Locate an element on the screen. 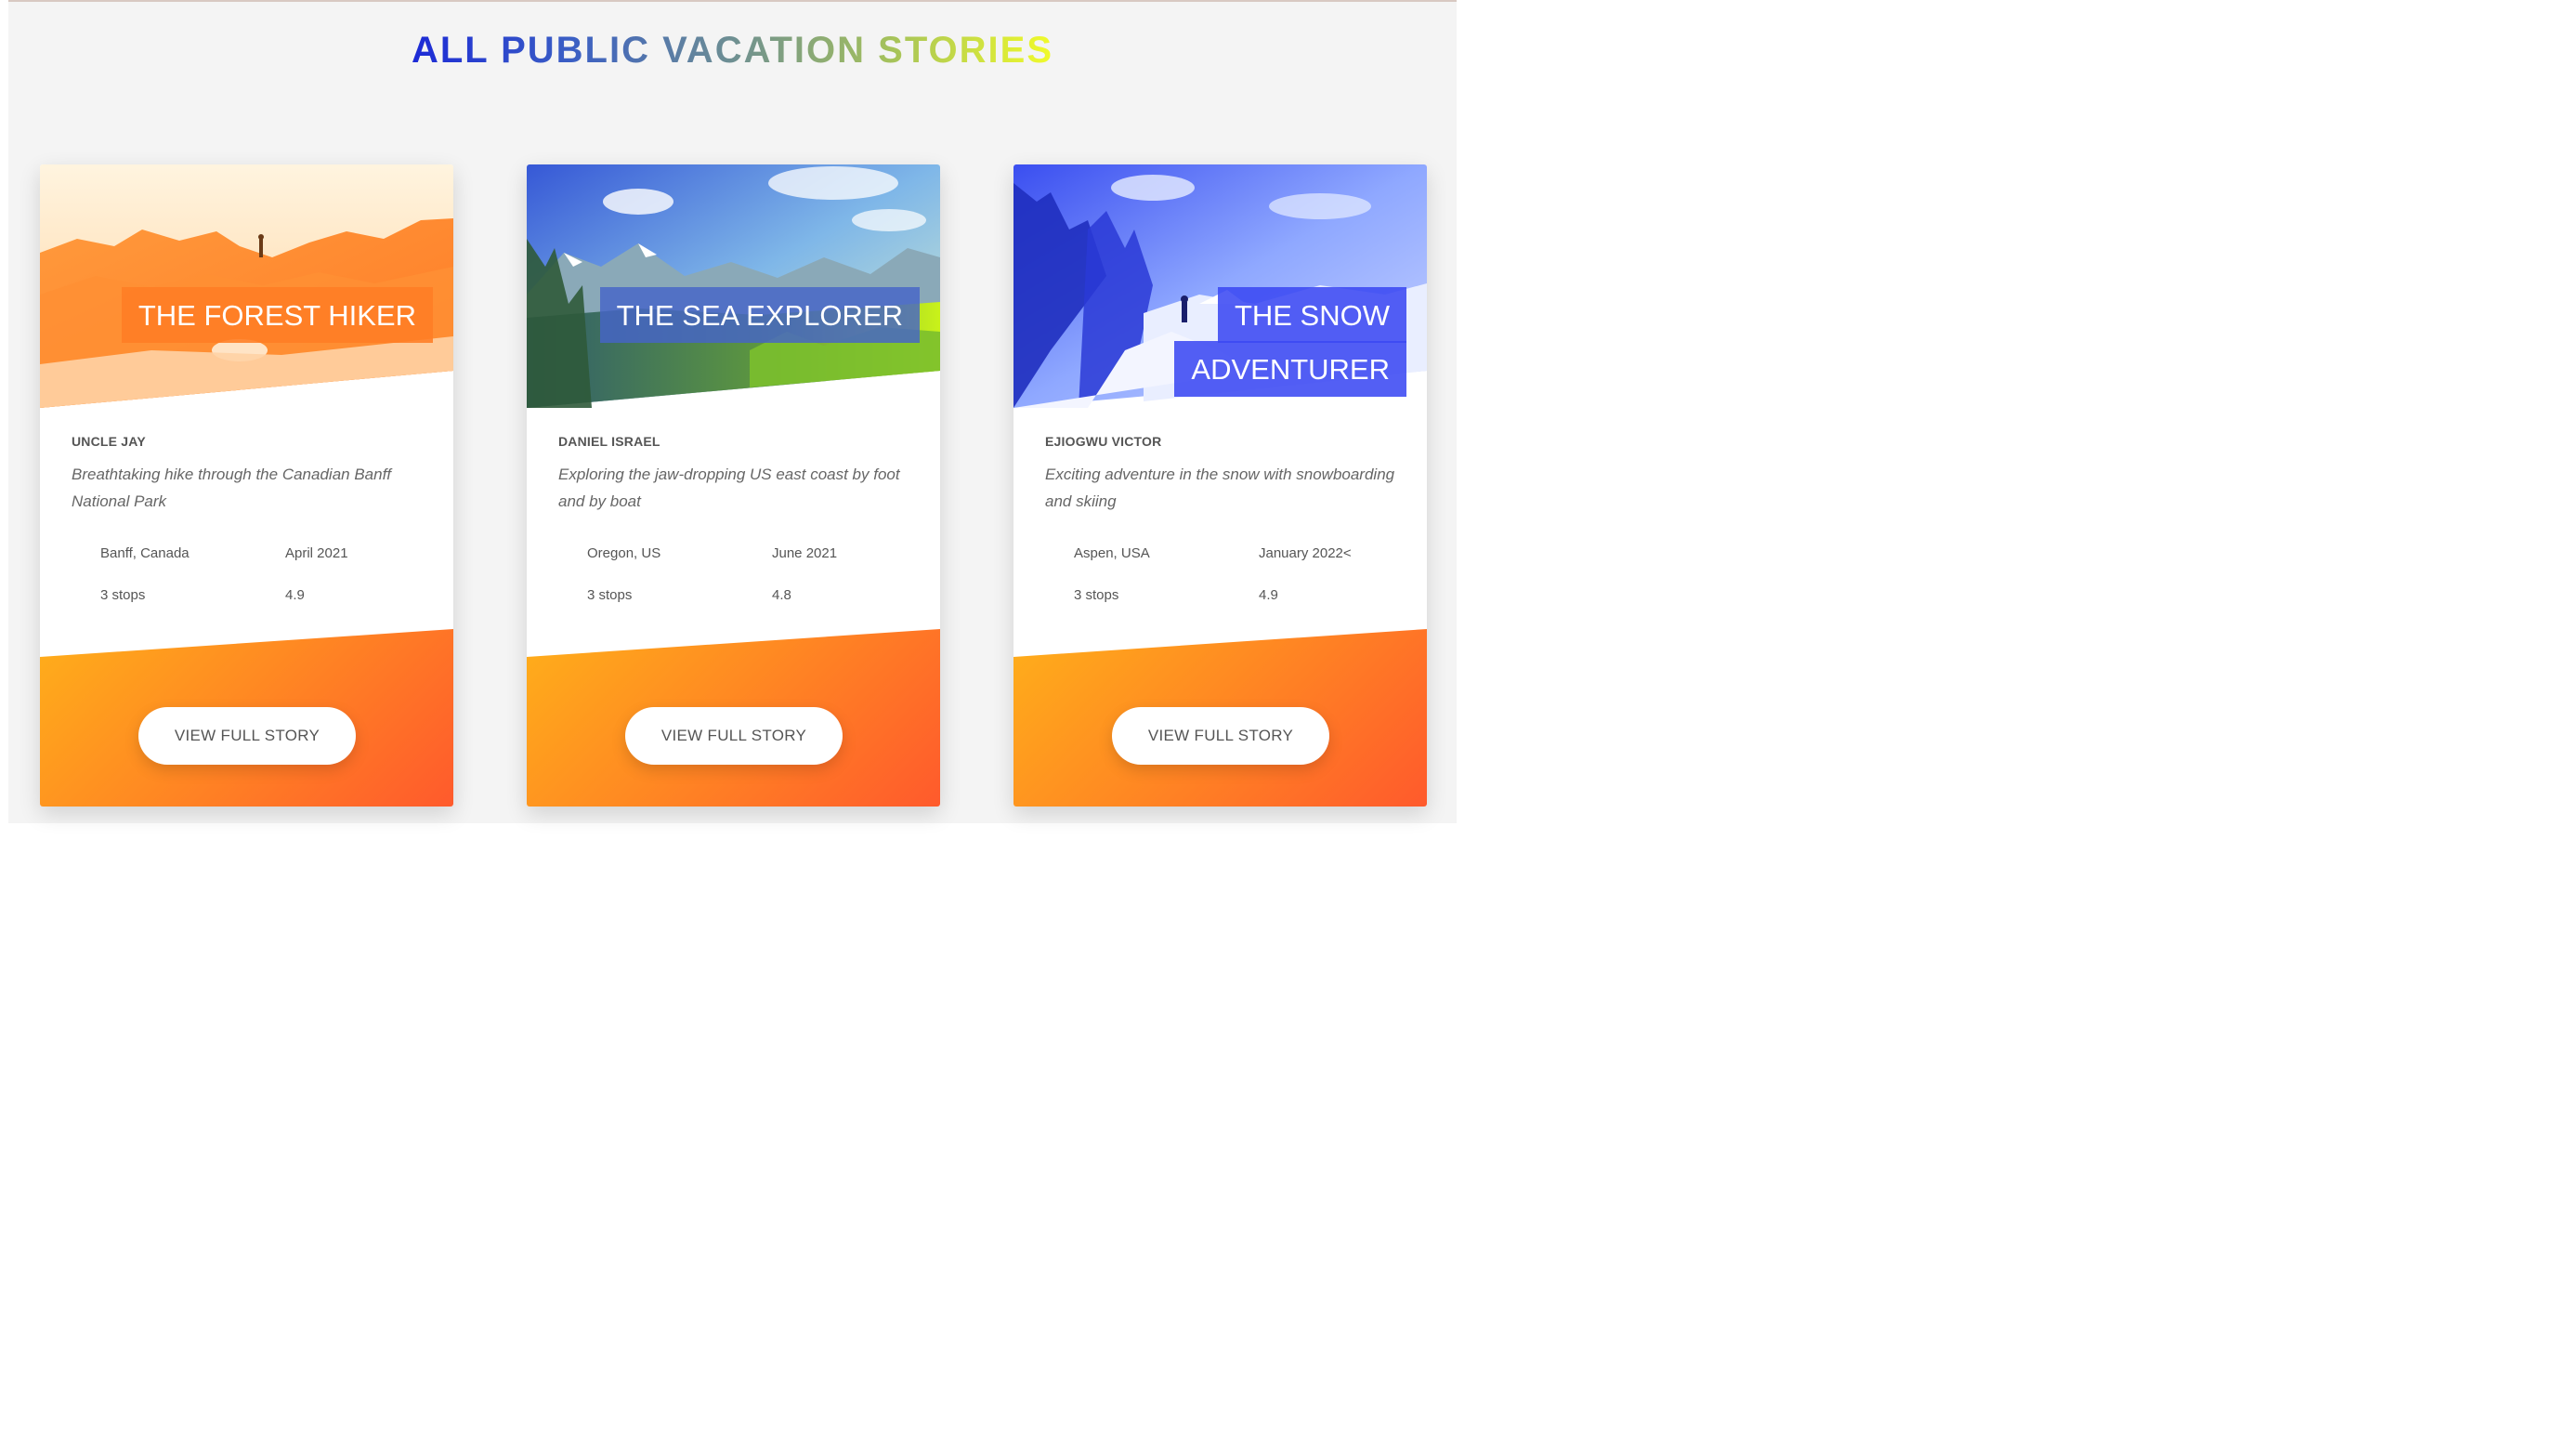 The height and width of the screenshot is (1456, 2576). card-author: UNCLE JAY is located at coordinates (109, 441).